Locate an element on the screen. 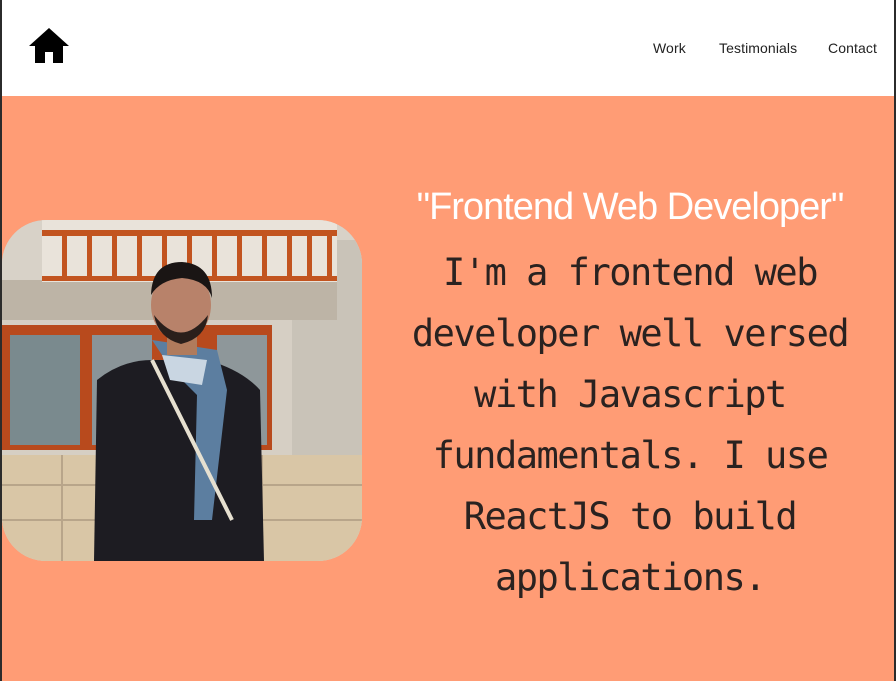  nav-link-contact: Contact is located at coordinates (852, 48).